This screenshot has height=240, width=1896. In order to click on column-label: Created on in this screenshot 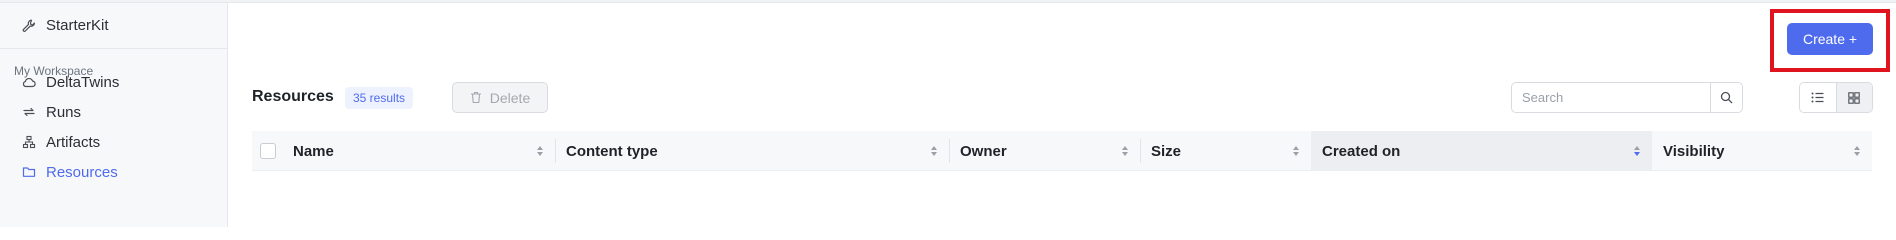, I will do `click(1361, 151)`.